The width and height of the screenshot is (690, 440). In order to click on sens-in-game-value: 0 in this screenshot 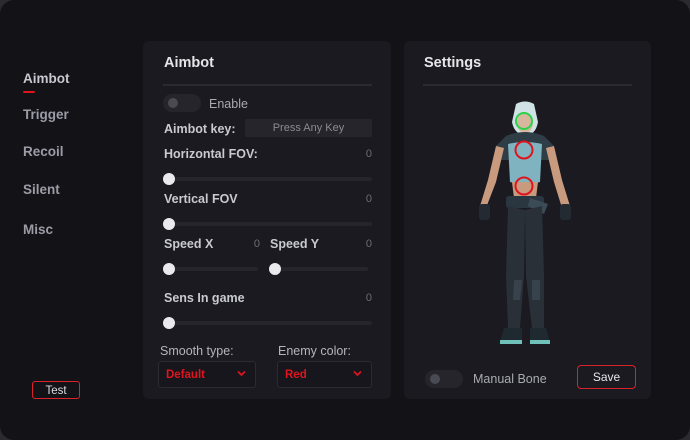, I will do `click(368, 298)`.